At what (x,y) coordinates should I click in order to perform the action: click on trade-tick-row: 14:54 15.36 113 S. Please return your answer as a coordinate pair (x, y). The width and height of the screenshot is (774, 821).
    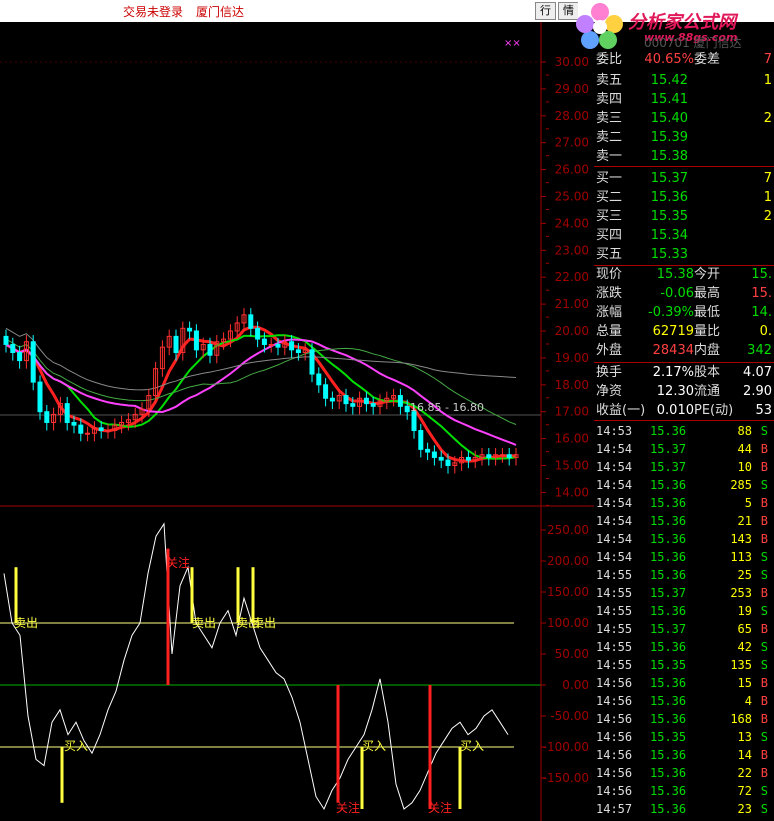
    Looking at the image, I should click on (684, 557).